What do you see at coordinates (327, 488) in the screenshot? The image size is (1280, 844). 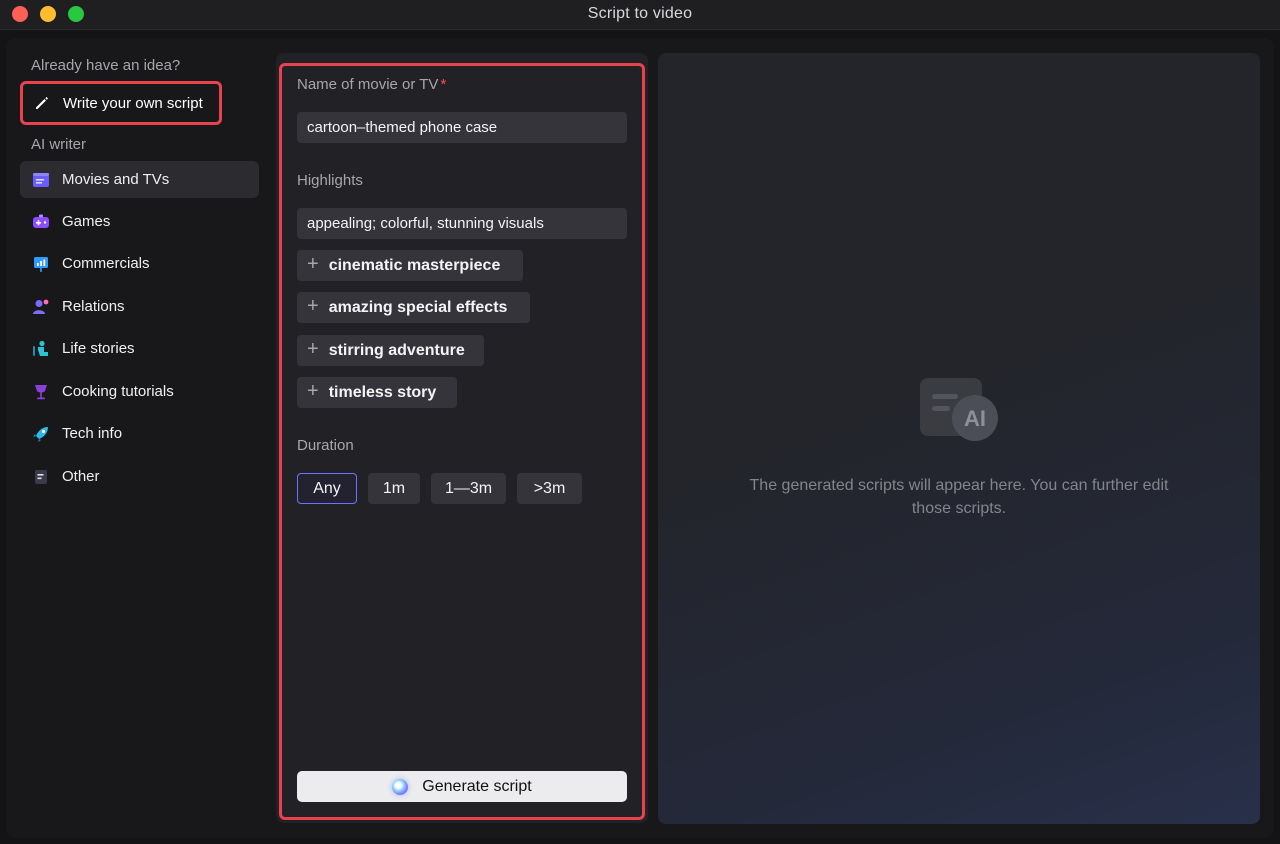 I see `duration-option-any: Any` at bounding box center [327, 488].